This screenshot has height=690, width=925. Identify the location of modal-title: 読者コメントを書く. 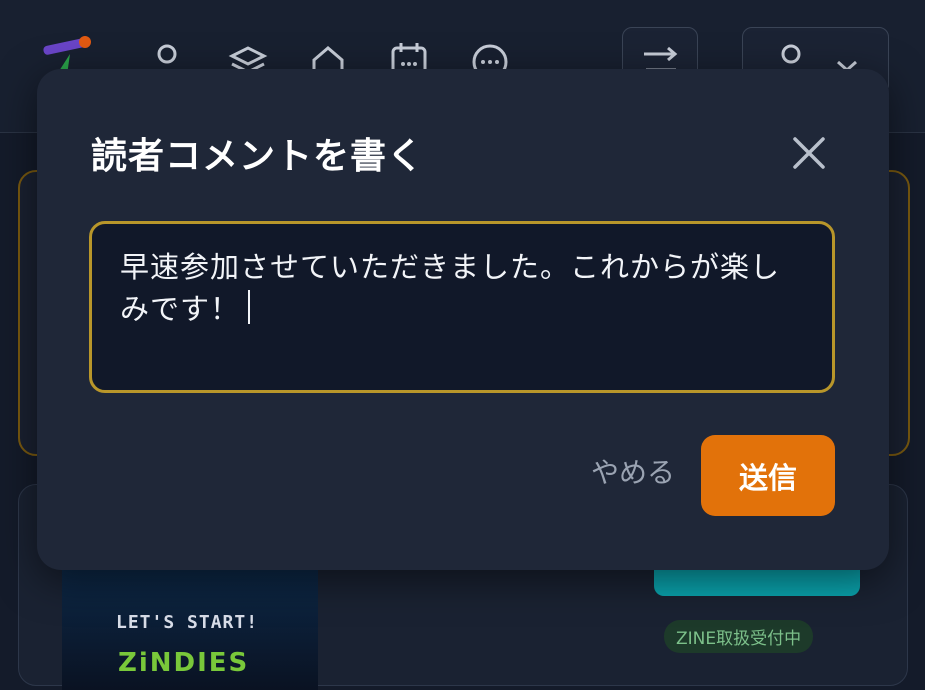
(258, 156).